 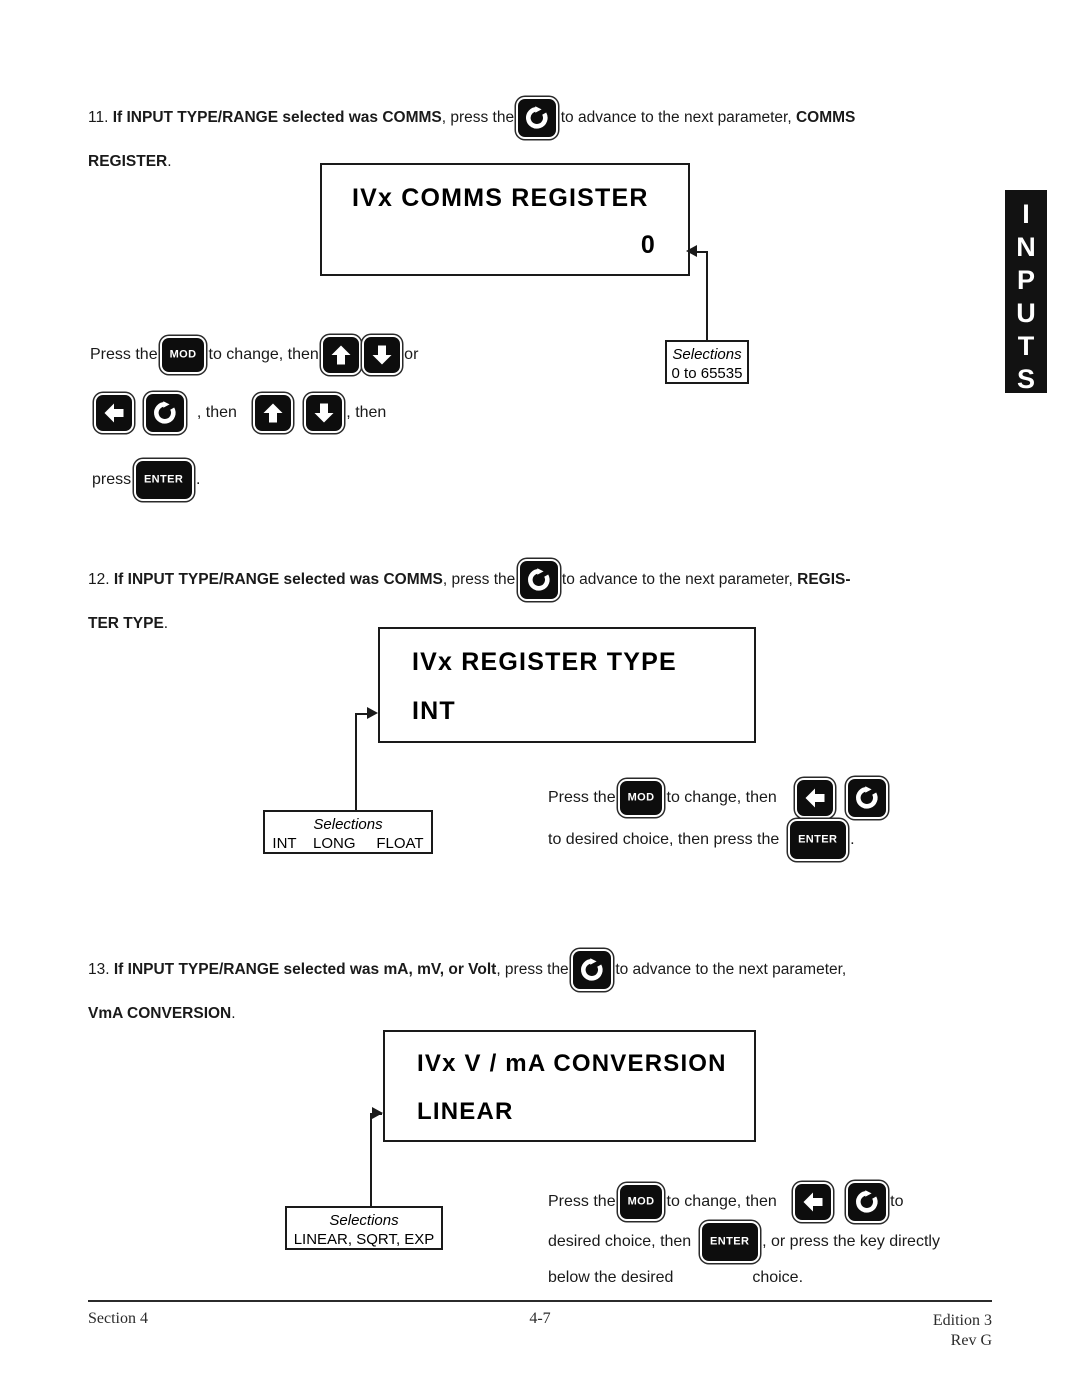 What do you see at coordinates (707, 373) in the screenshot?
I see `selections-1-values: 0 to 65535` at bounding box center [707, 373].